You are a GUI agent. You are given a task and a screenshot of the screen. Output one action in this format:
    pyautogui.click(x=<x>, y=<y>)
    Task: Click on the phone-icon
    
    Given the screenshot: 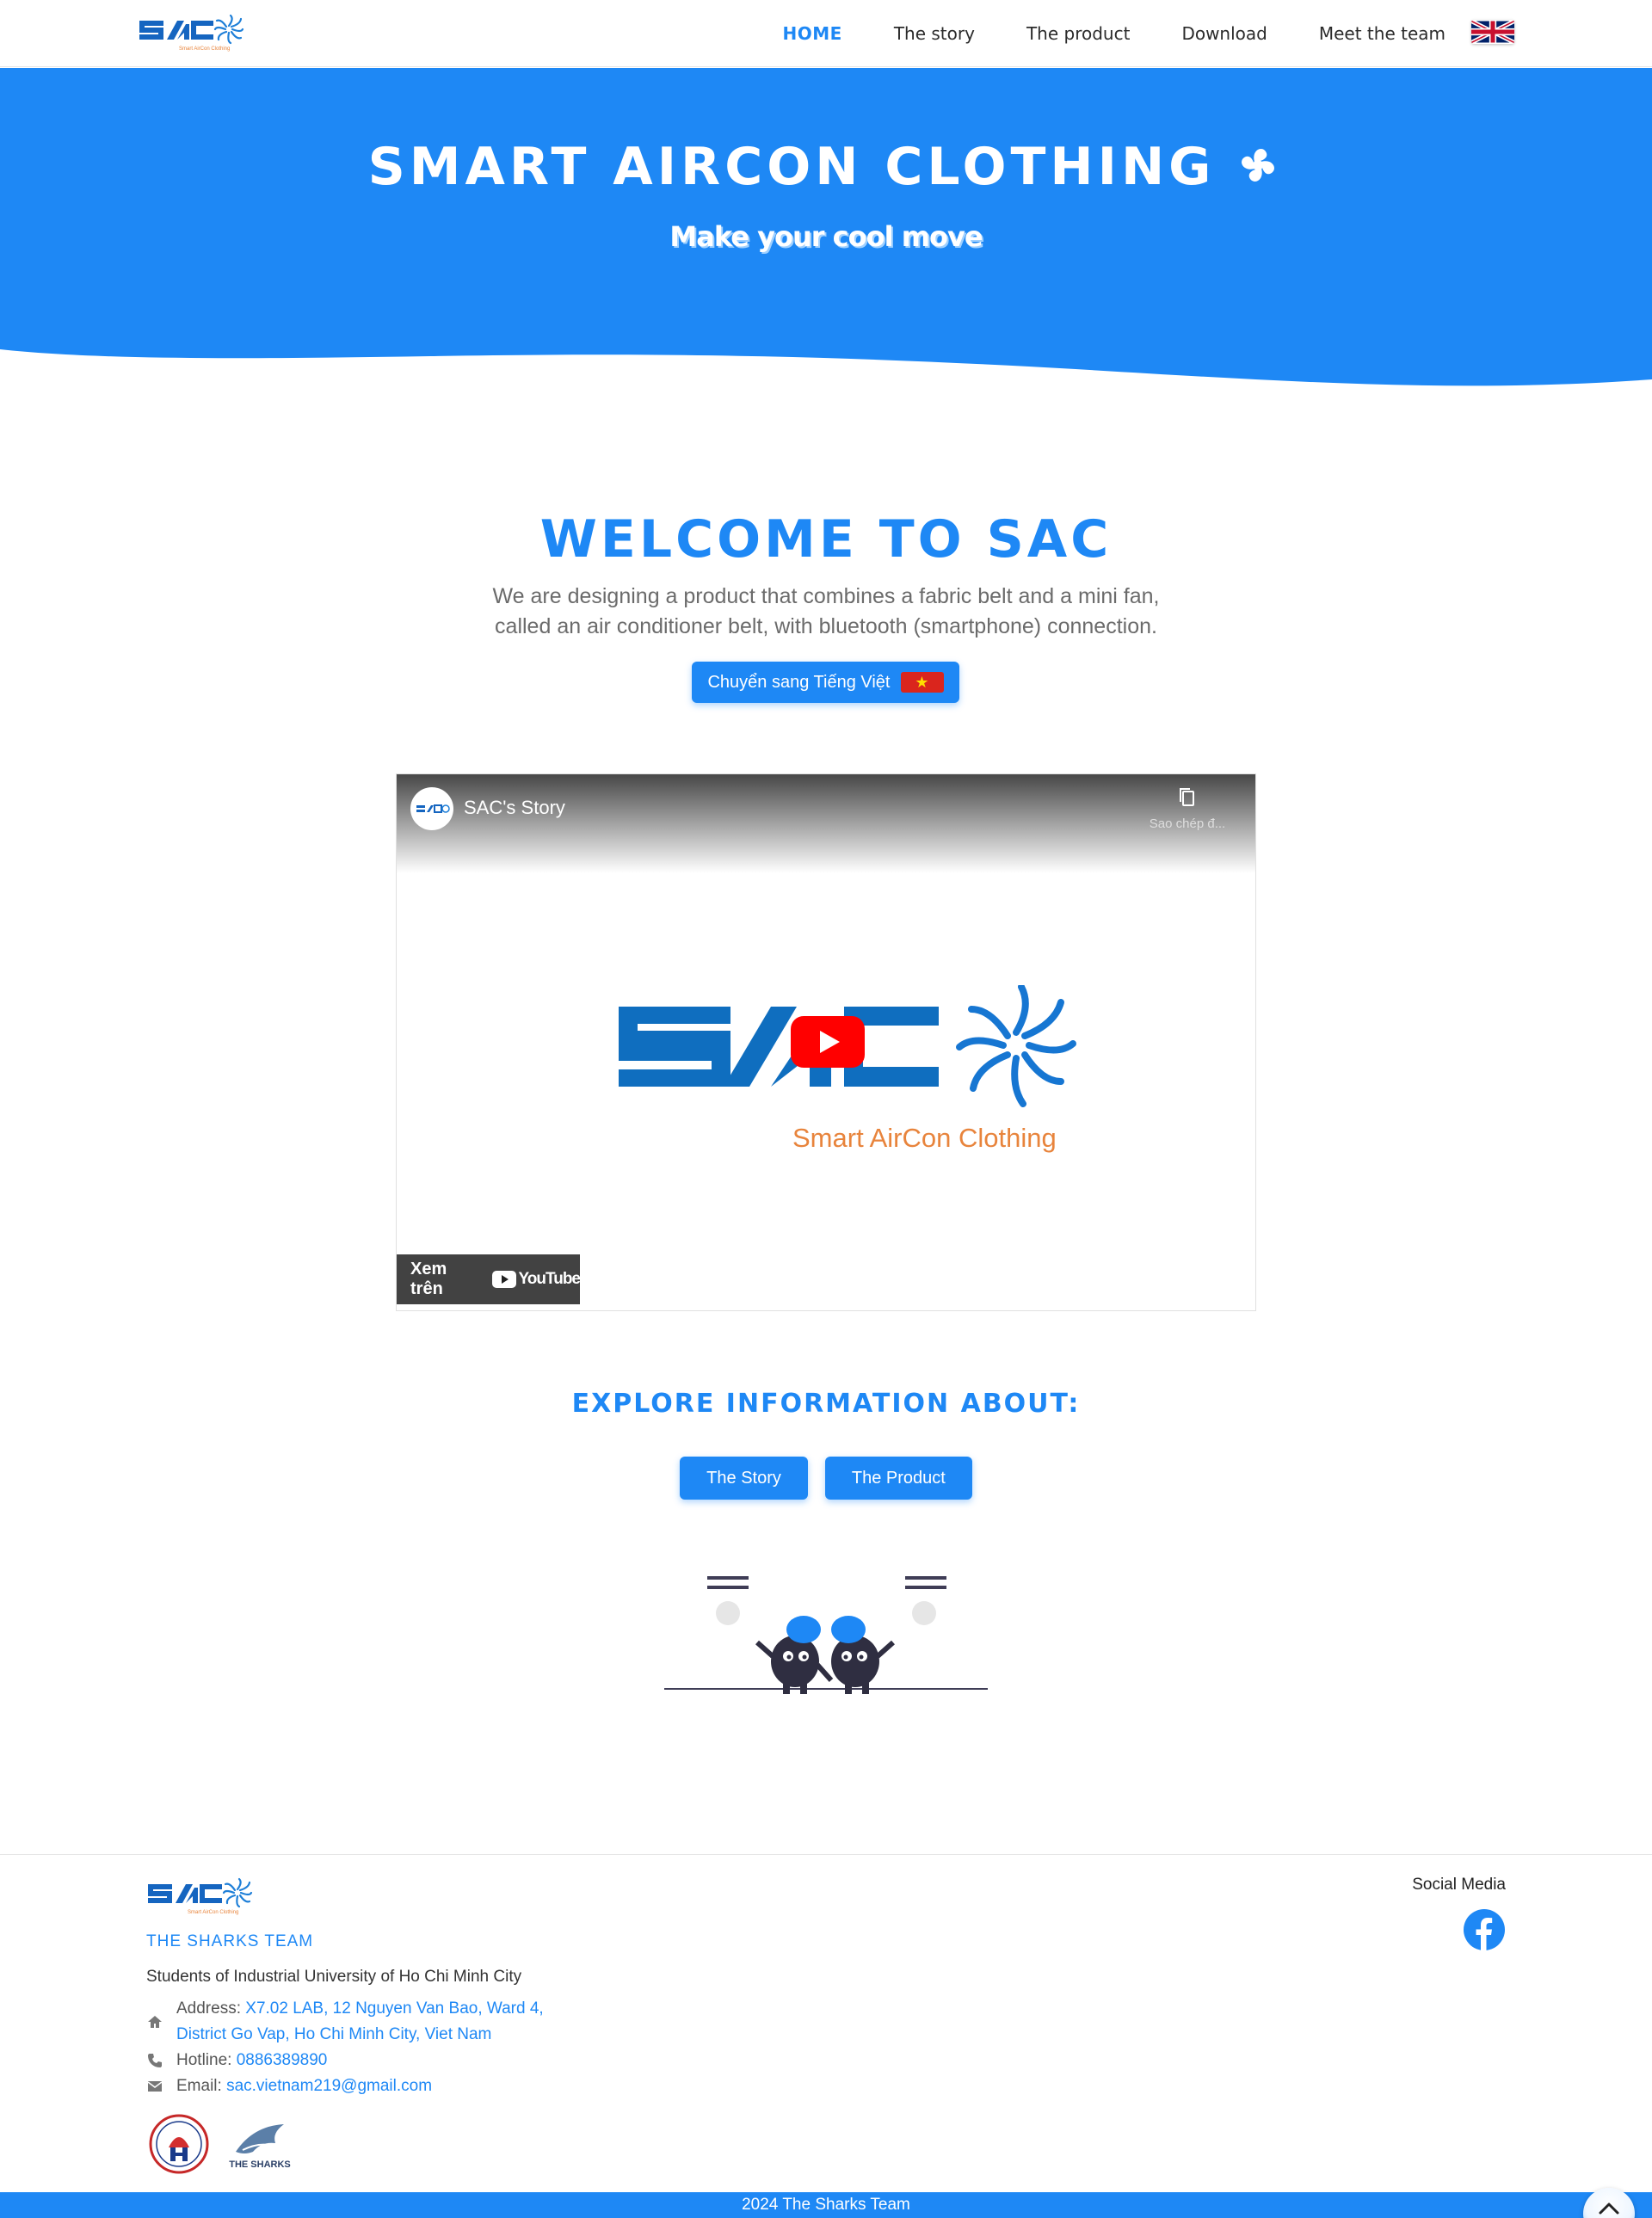 What is the action you would take?
    pyautogui.click(x=155, y=2060)
    